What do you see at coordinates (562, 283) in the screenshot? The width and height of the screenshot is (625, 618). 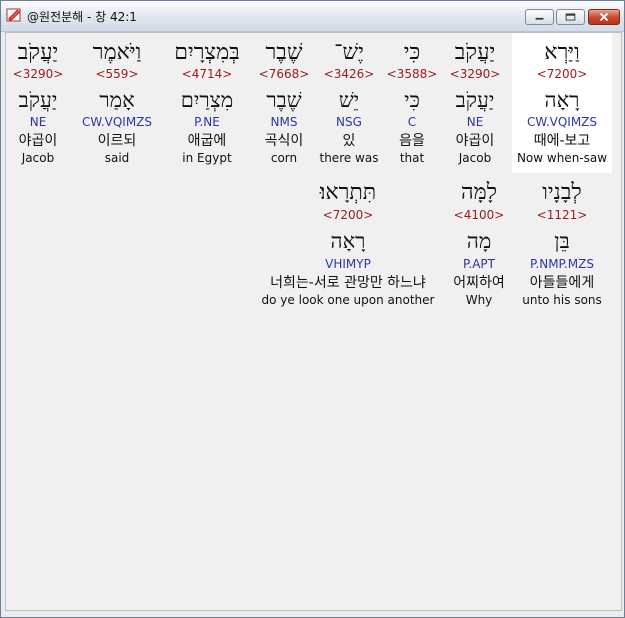 I see `korean-gloss: 아들들에게` at bounding box center [562, 283].